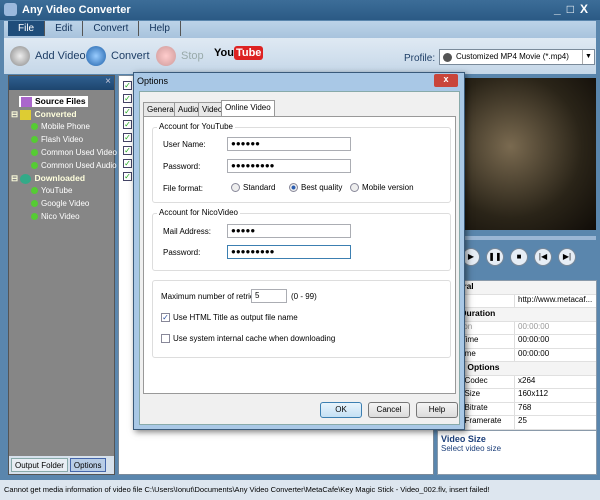  What do you see at coordinates (199, 212) in the screenshot?
I see `nico-group-label: Account for NicoVideo` at bounding box center [199, 212].